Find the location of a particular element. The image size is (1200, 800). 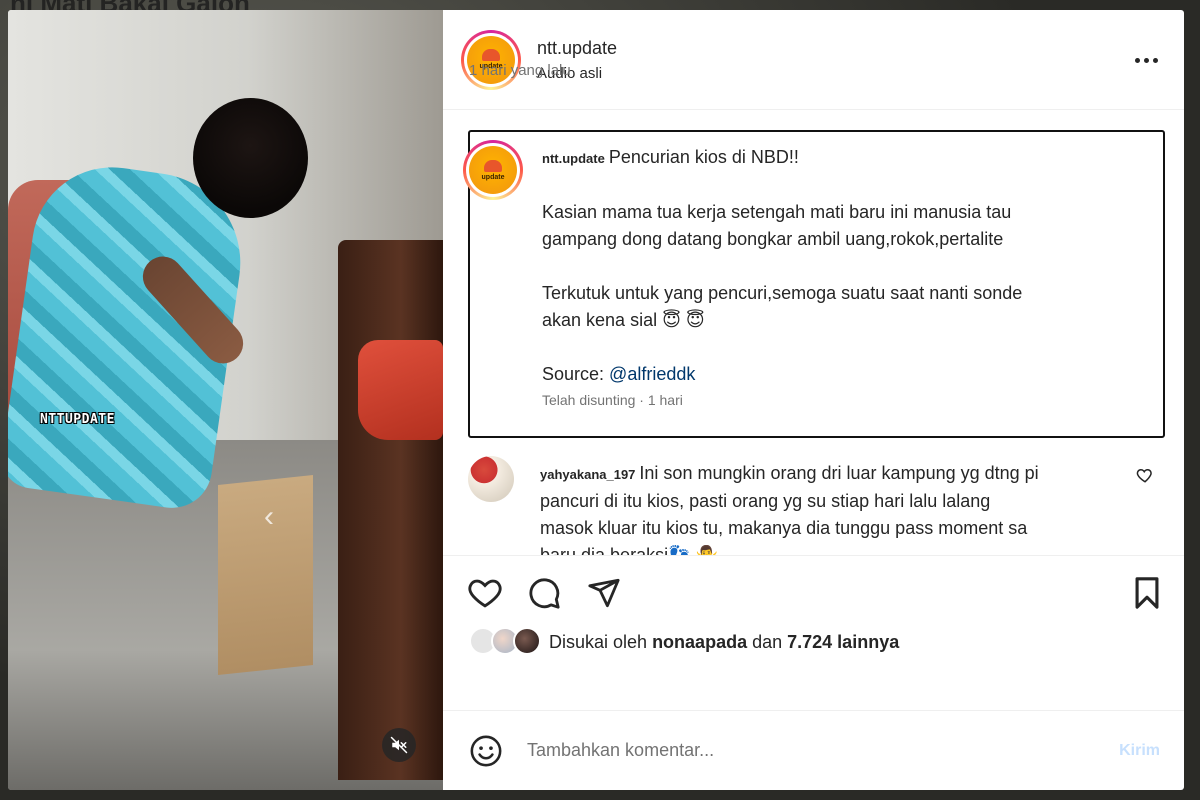

likes-text: Disukai oleh nonaapada dan 7.724 lainnya is located at coordinates (724, 642).